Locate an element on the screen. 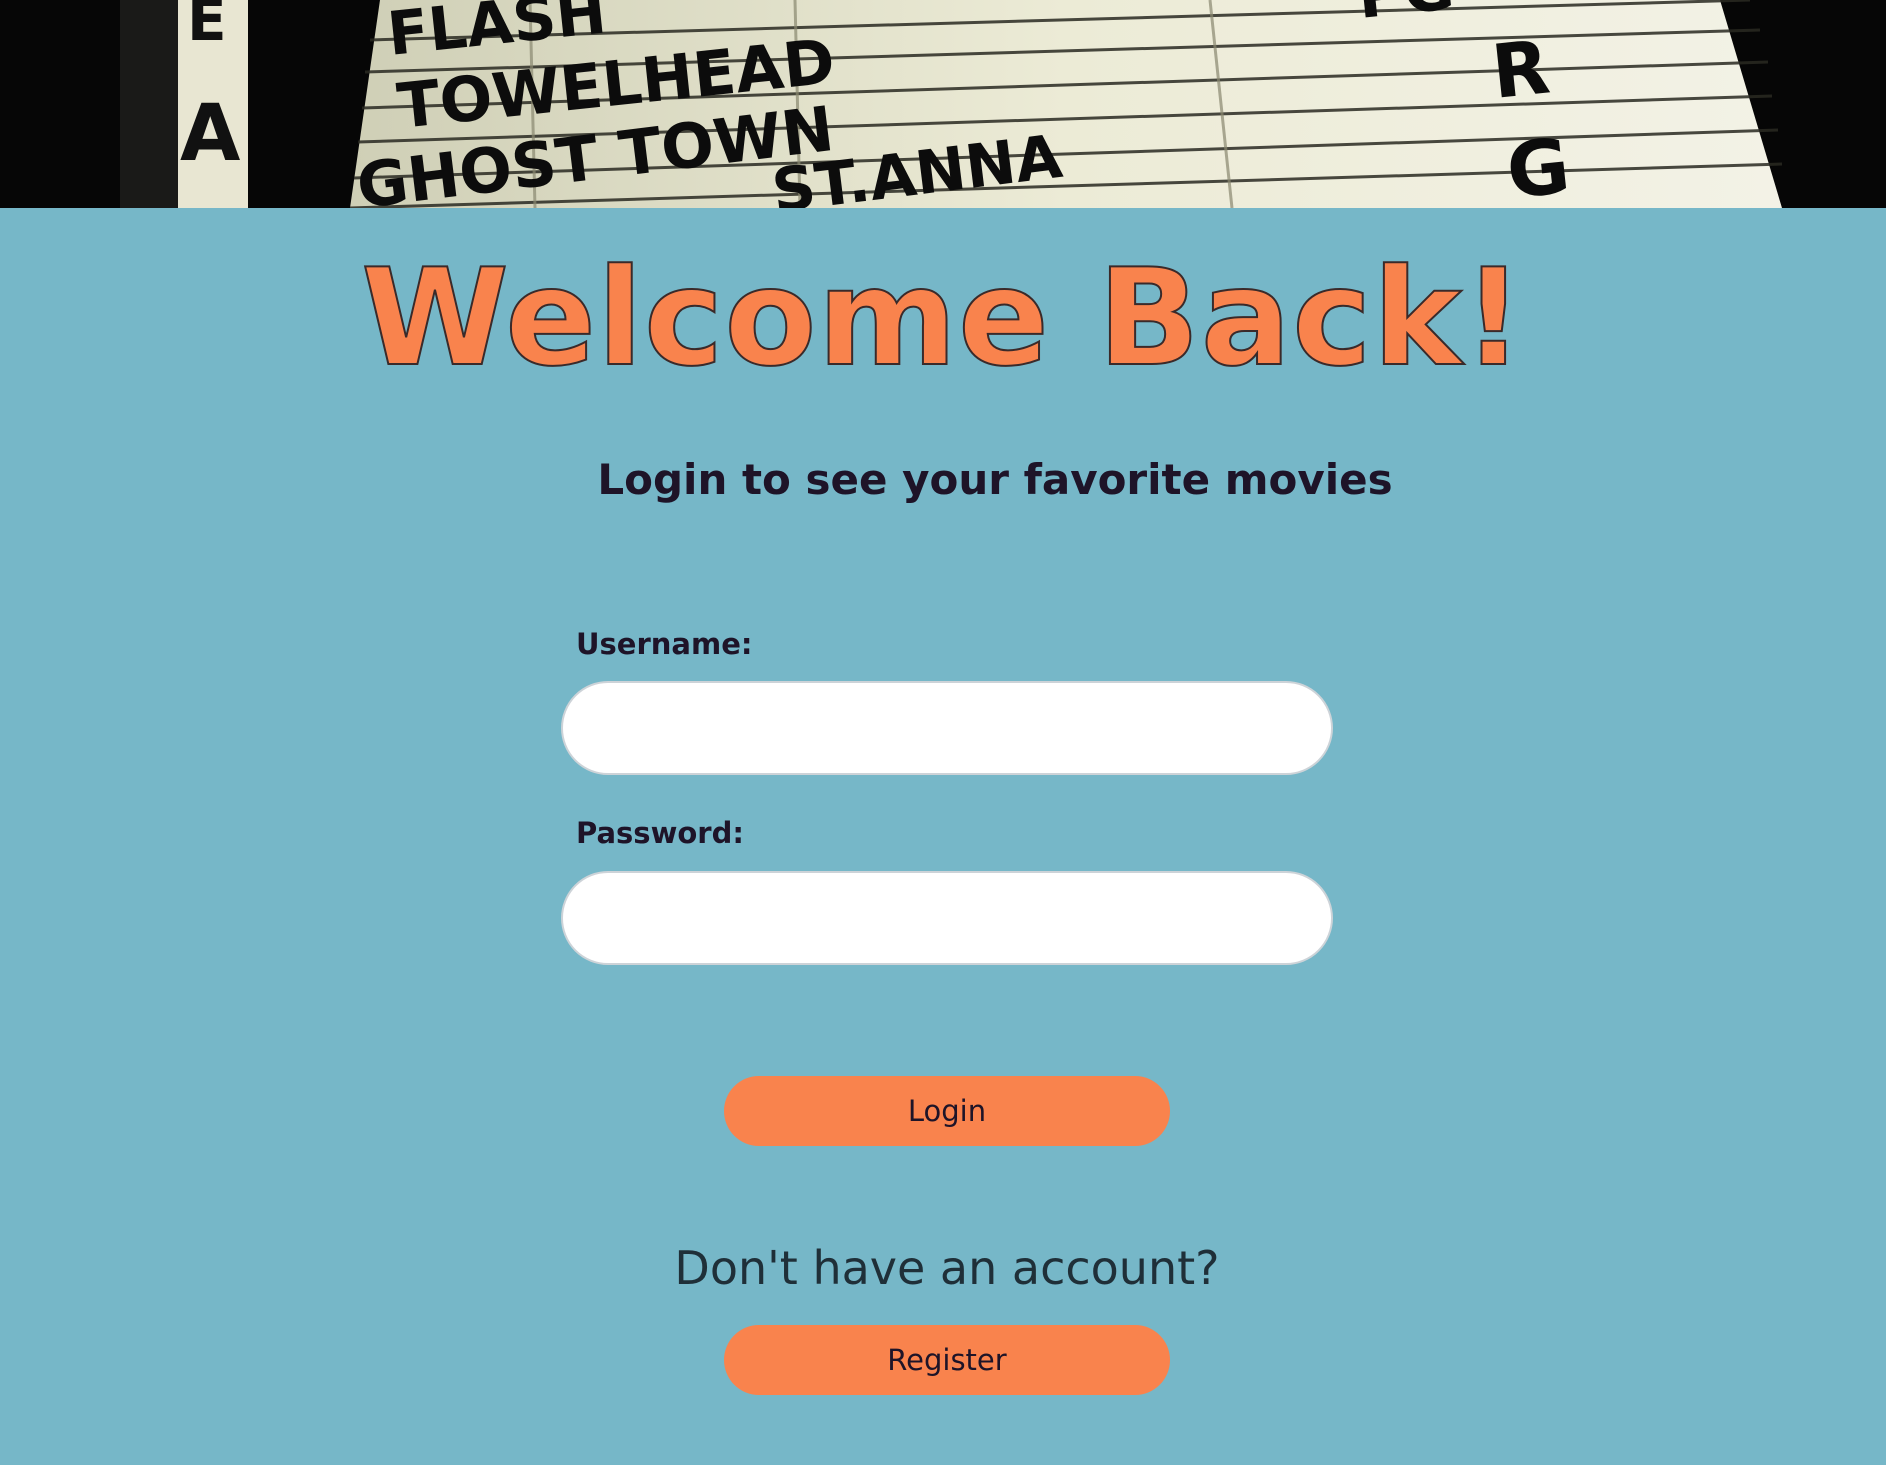 Image resolution: width=1886 pixels, height=1465 pixels. sign-letter-a: A is located at coordinates (210, 134).